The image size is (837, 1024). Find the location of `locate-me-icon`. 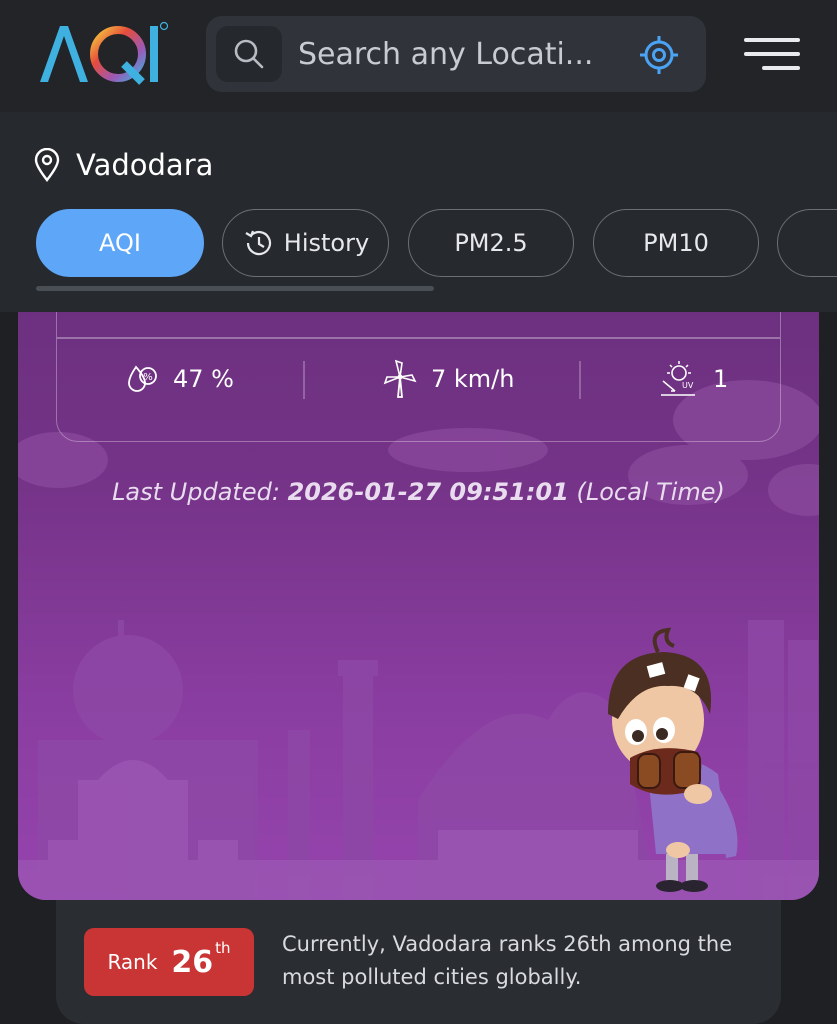

locate-me-icon is located at coordinates (659, 55).